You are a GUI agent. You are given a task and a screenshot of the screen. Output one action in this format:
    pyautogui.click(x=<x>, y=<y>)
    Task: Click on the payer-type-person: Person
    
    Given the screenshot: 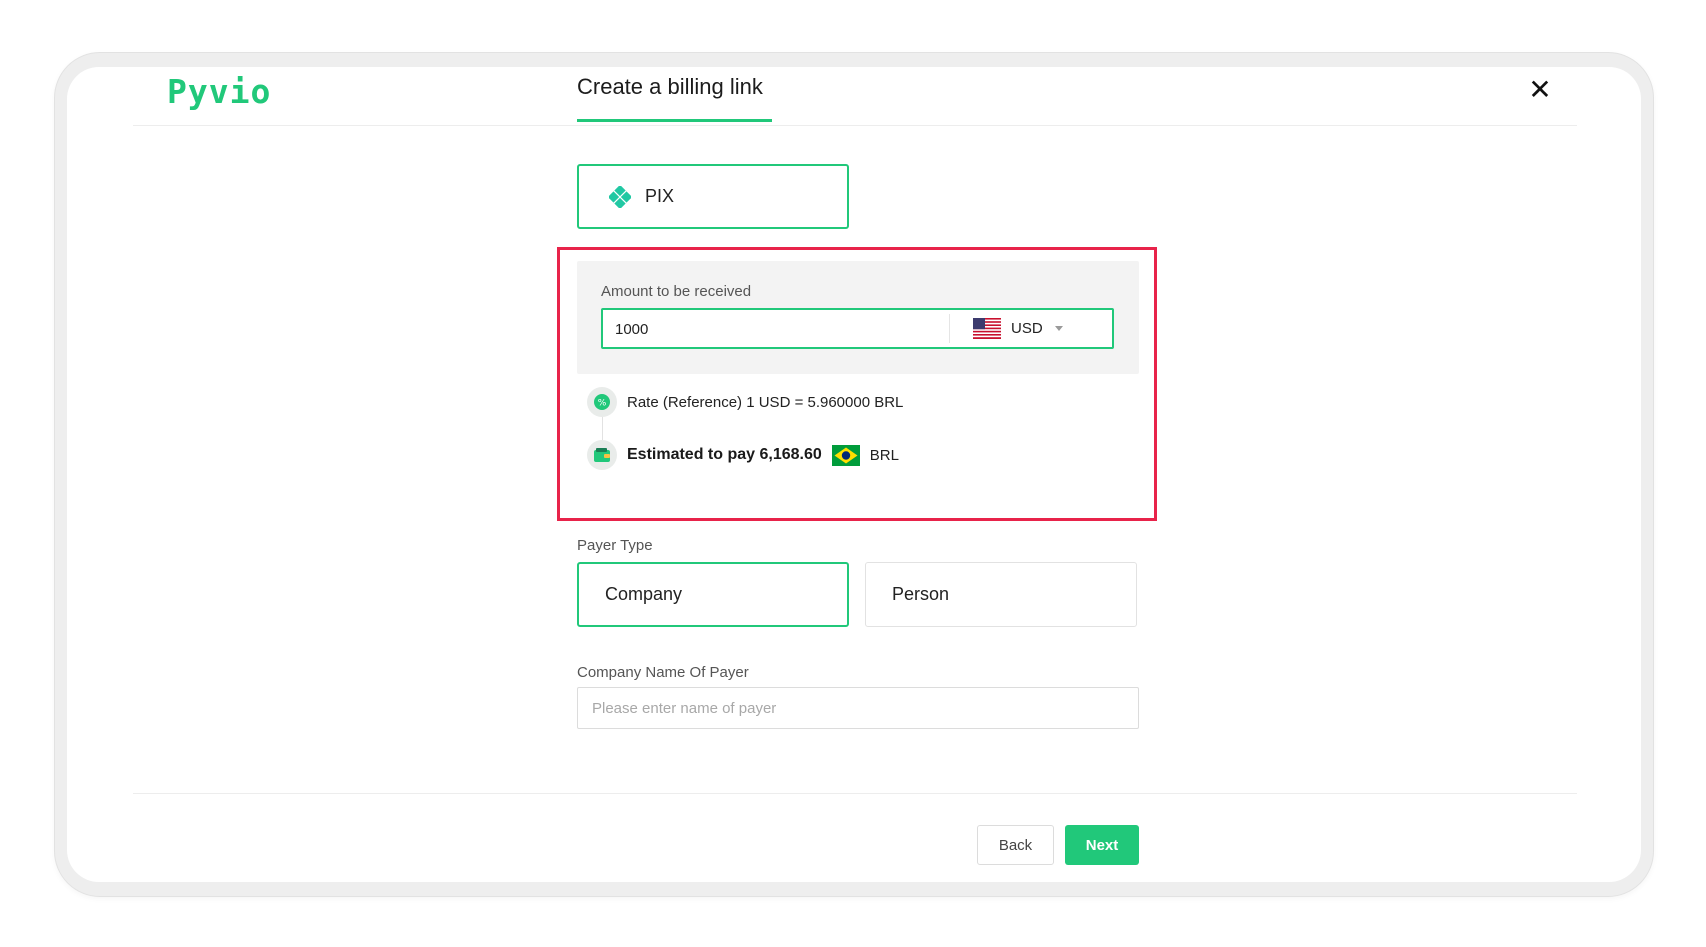 What is the action you would take?
    pyautogui.click(x=1001, y=594)
    